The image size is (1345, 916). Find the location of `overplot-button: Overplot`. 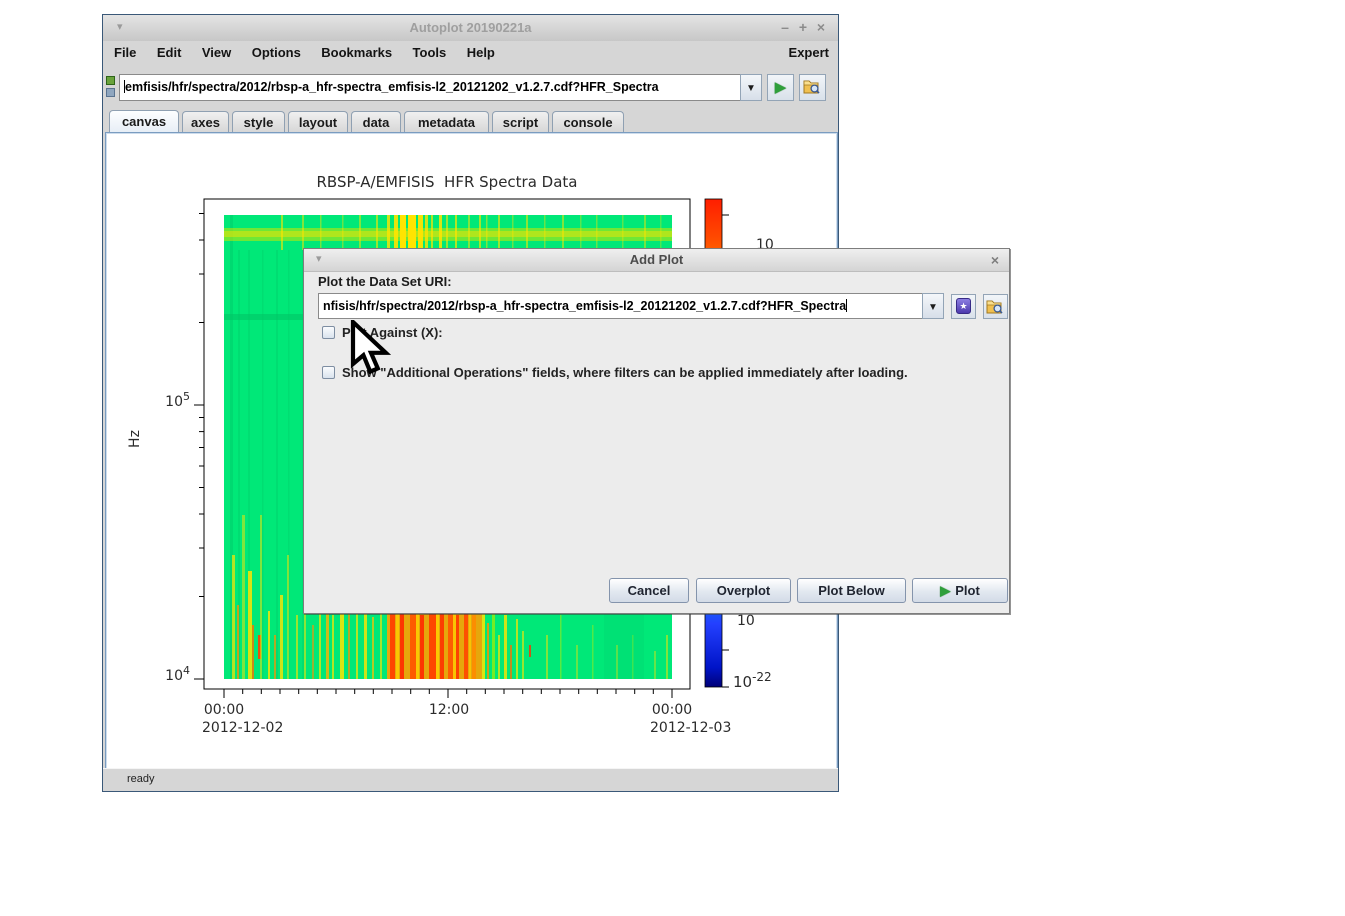

overplot-button: Overplot is located at coordinates (743, 590).